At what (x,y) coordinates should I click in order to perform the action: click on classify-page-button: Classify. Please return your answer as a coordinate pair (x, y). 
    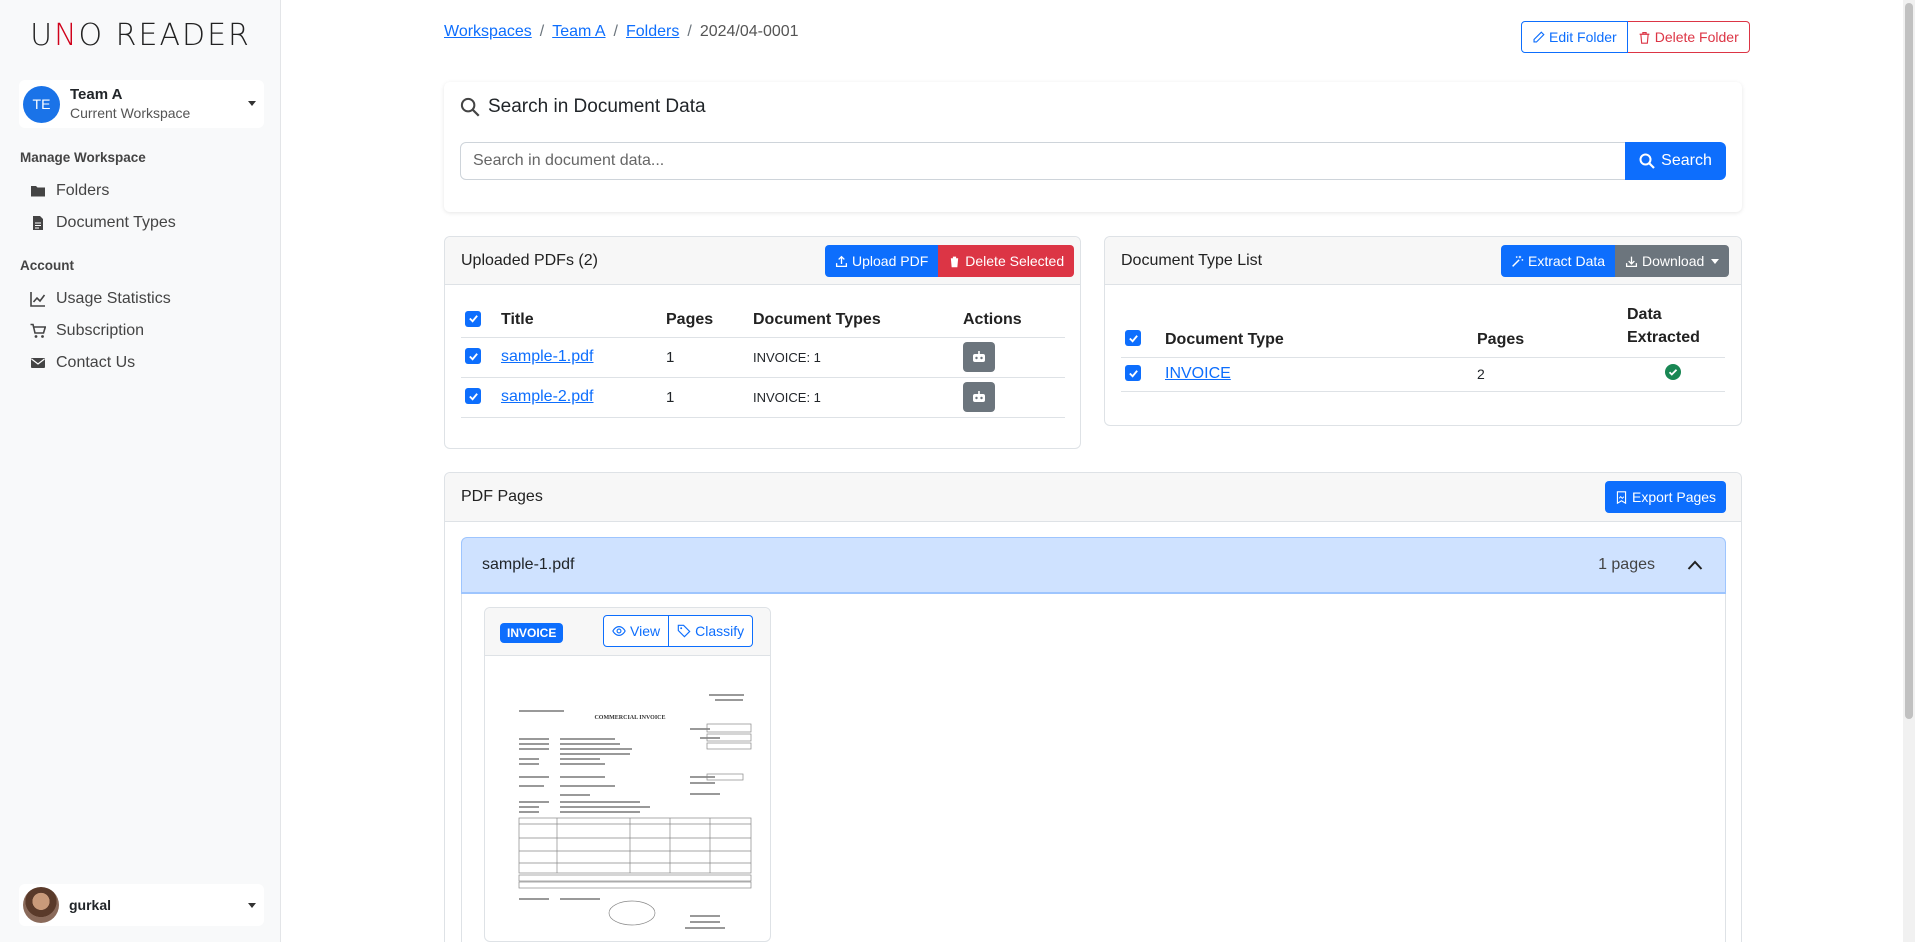
    Looking at the image, I should click on (711, 631).